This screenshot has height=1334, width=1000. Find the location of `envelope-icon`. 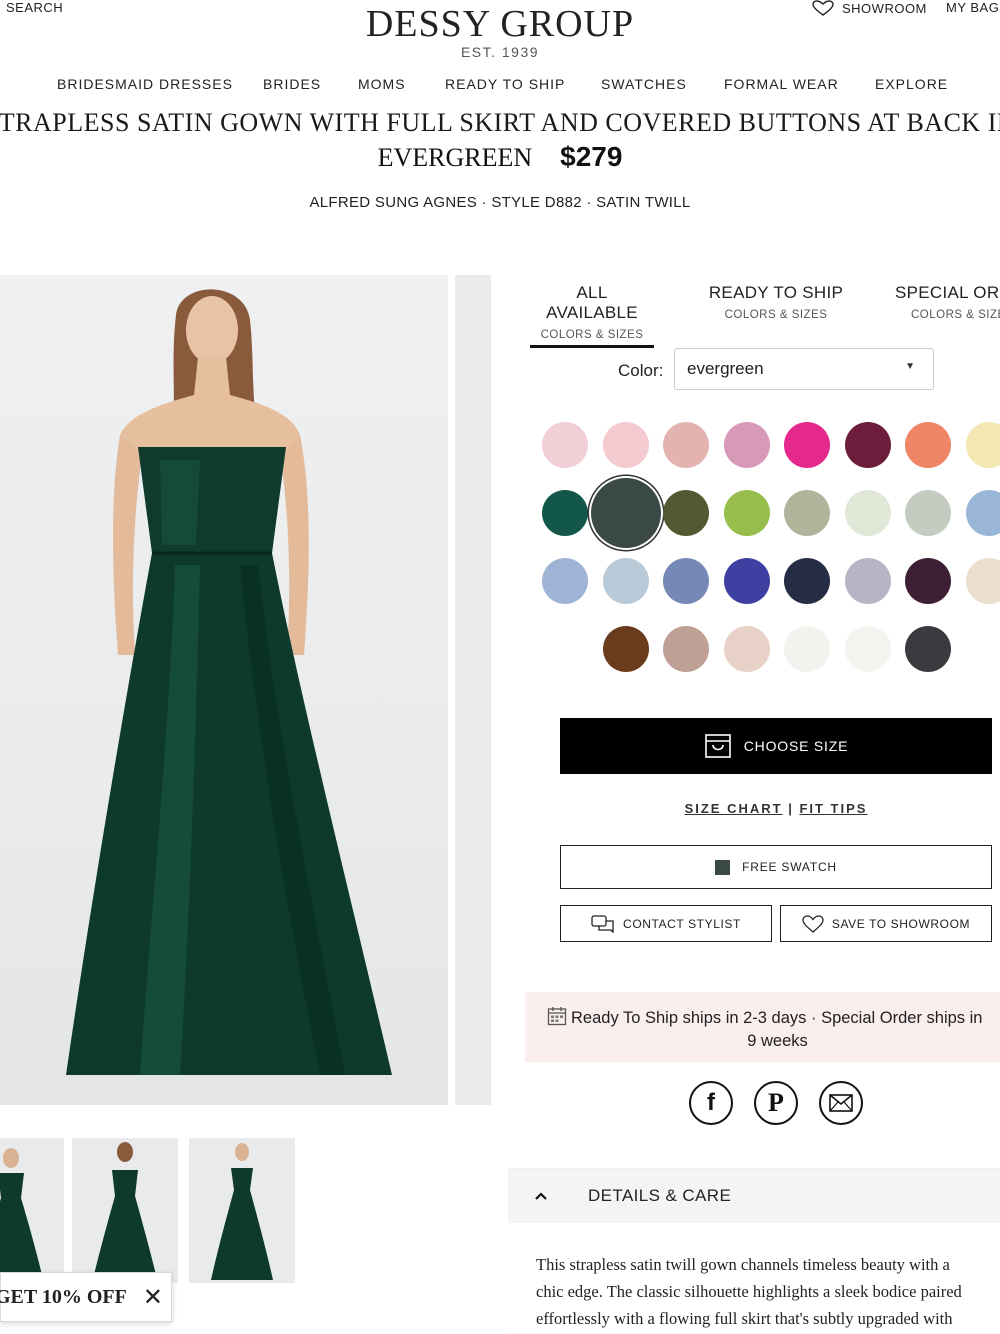

envelope-icon is located at coordinates (841, 1103).